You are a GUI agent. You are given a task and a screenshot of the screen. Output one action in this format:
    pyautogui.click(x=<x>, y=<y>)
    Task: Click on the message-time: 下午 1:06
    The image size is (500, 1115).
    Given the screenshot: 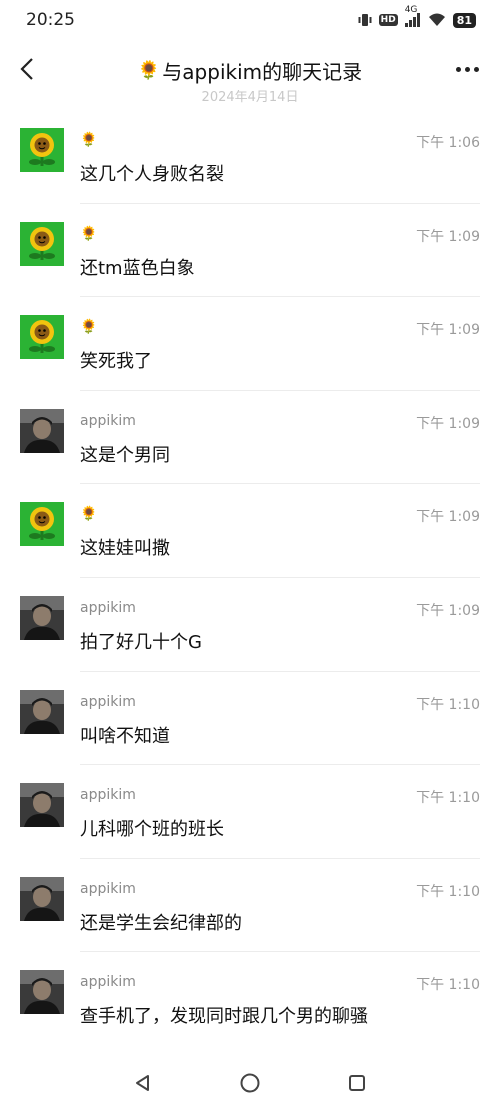 What is the action you would take?
    pyautogui.click(x=448, y=143)
    